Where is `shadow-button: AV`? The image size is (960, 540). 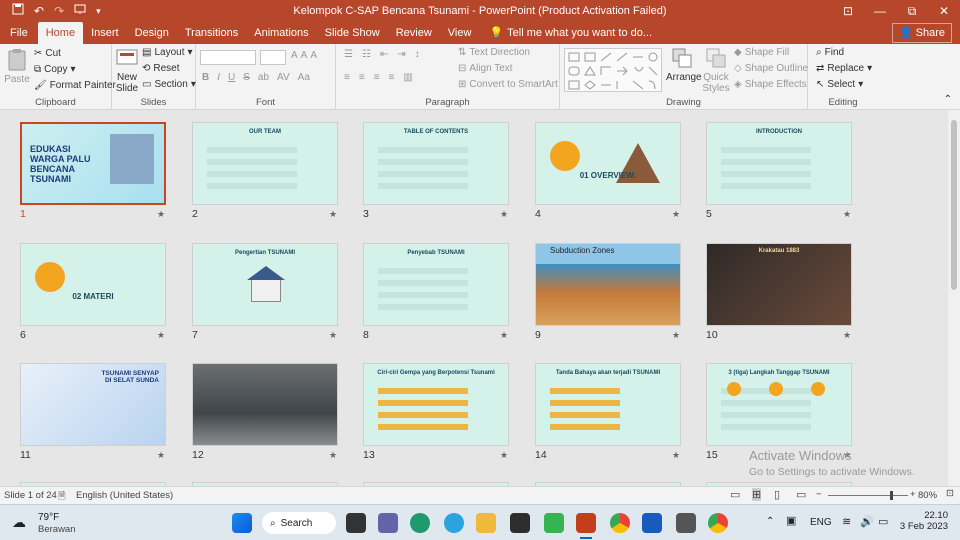 shadow-button: AV is located at coordinates (283, 77).